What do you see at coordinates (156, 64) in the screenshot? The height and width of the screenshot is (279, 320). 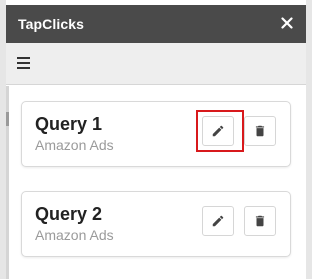 I see `toolbar` at bounding box center [156, 64].